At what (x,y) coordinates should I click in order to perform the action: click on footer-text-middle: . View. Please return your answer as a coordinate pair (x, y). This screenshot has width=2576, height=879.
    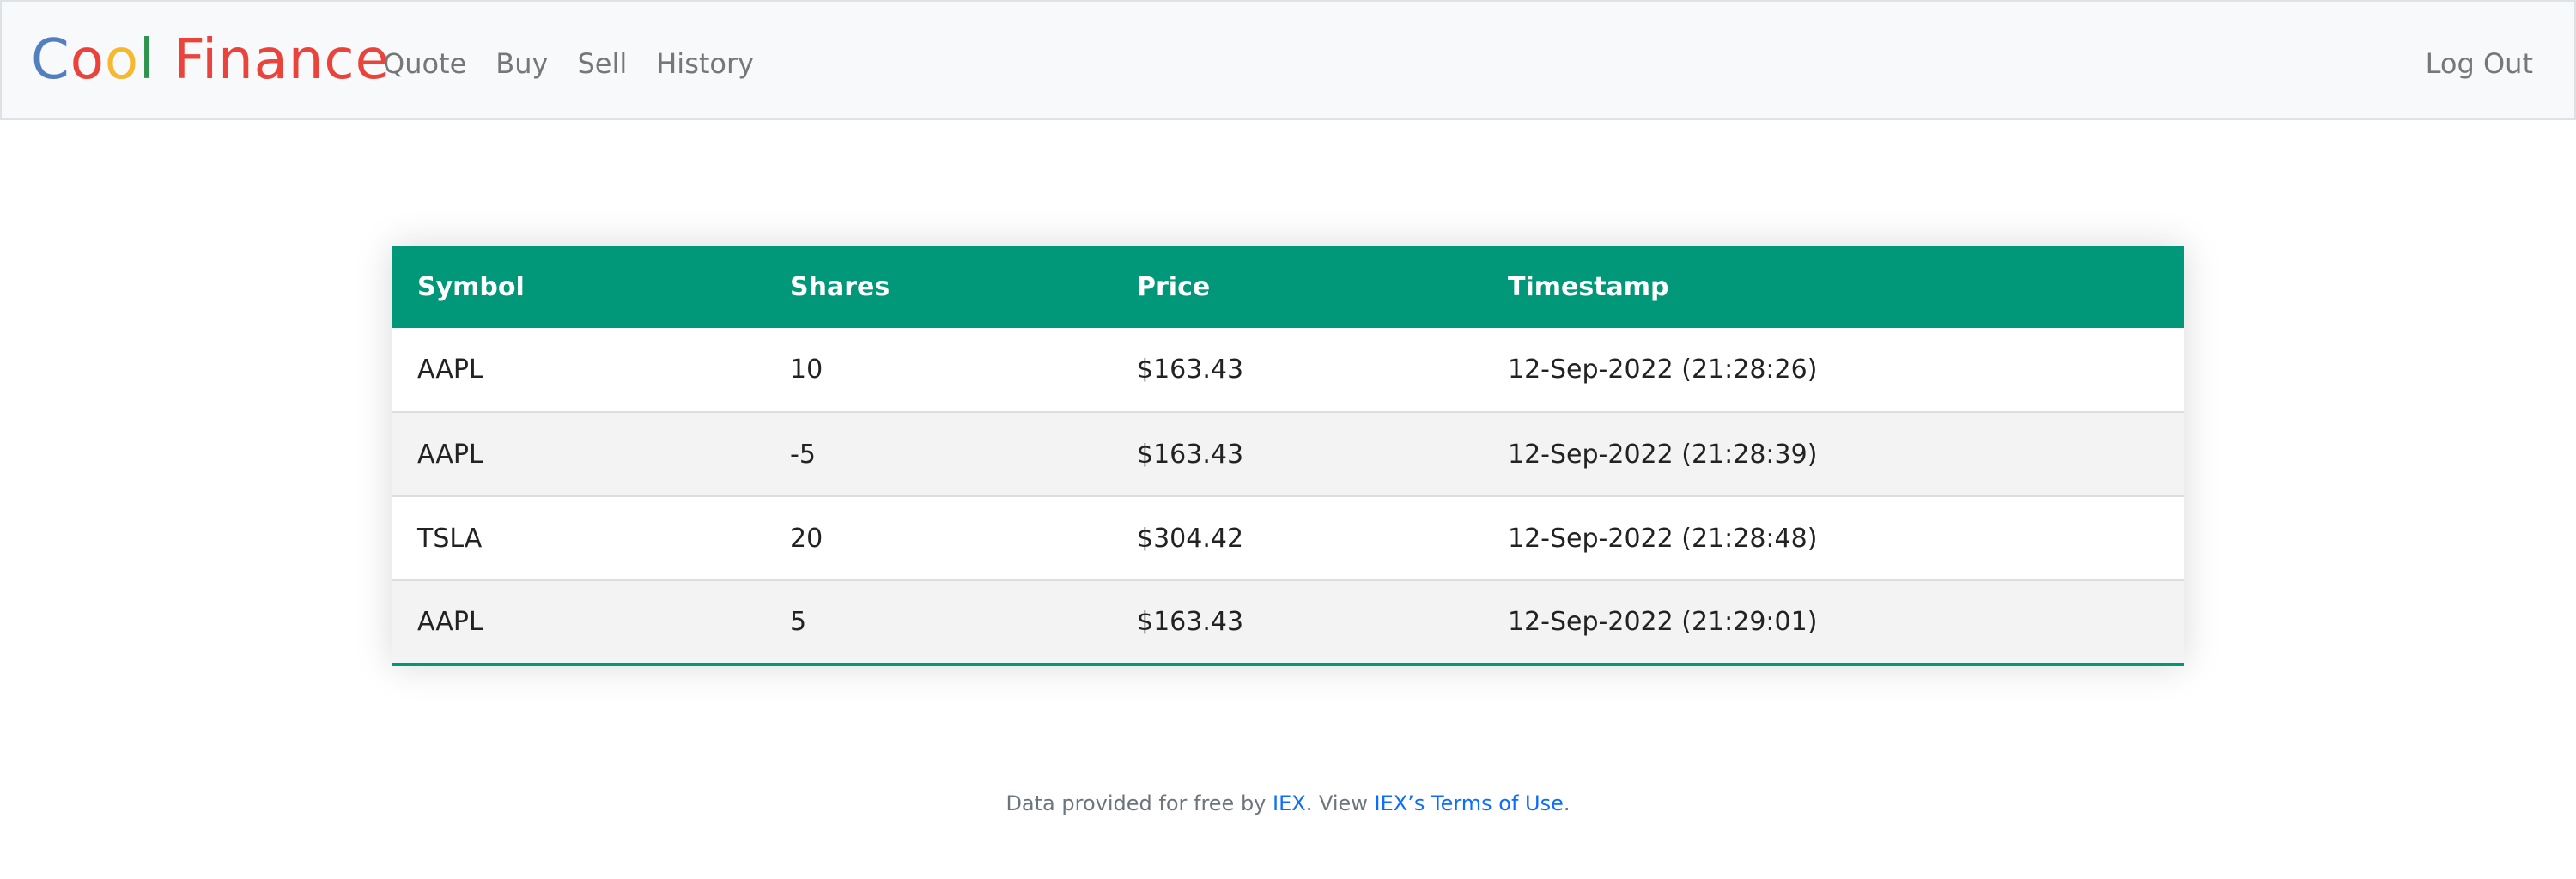
    Looking at the image, I should click on (1340, 803).